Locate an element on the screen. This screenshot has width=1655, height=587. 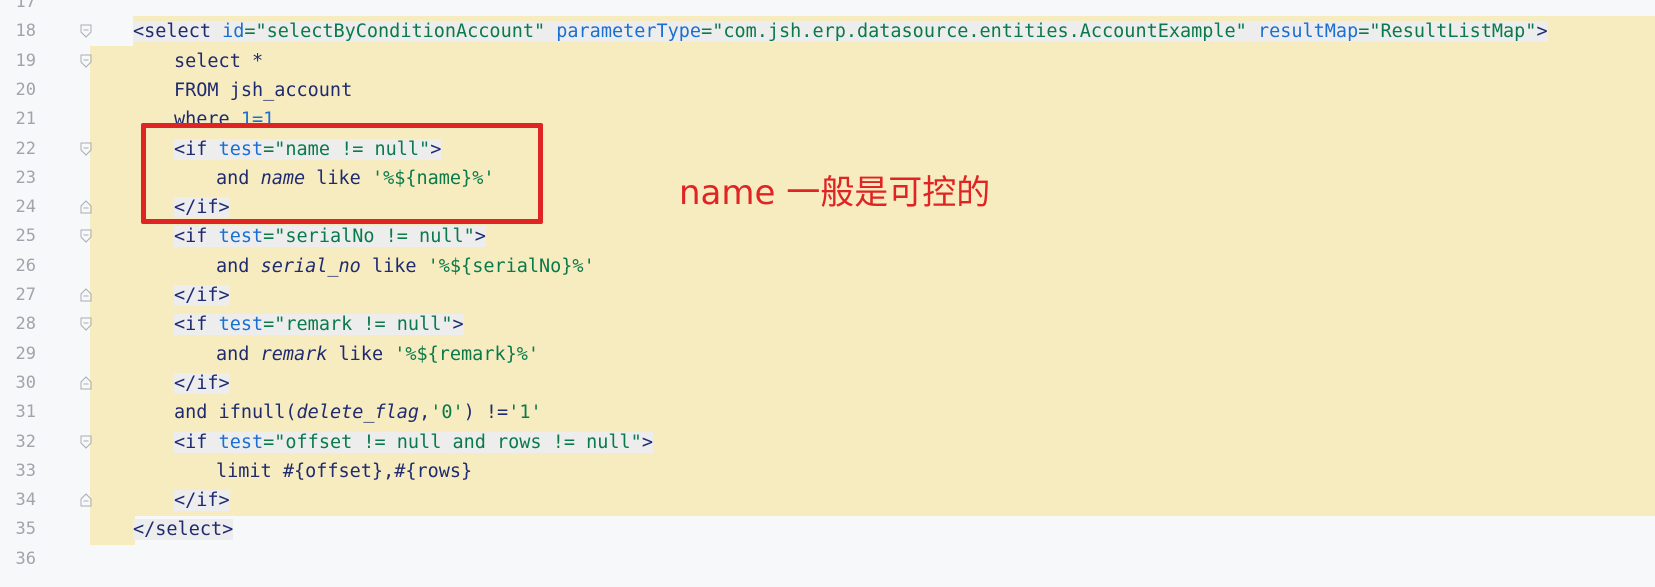
code-token: resultMap is located at coordinates (1308, 32).